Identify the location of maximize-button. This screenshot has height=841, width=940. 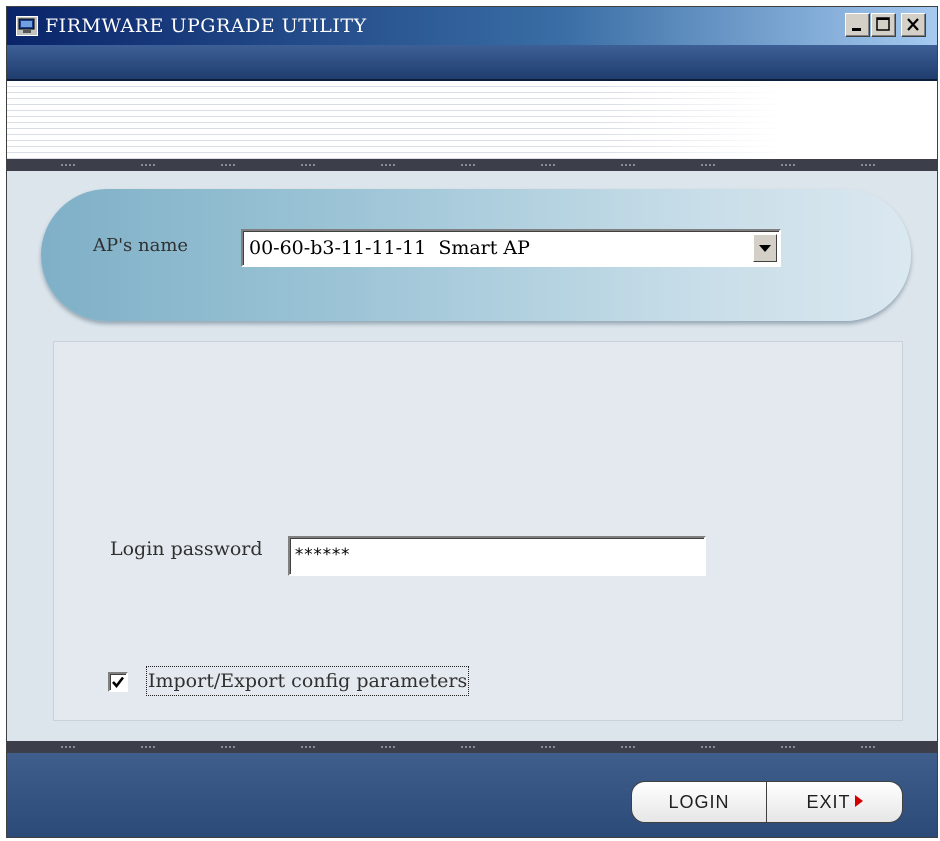
(883, 25).